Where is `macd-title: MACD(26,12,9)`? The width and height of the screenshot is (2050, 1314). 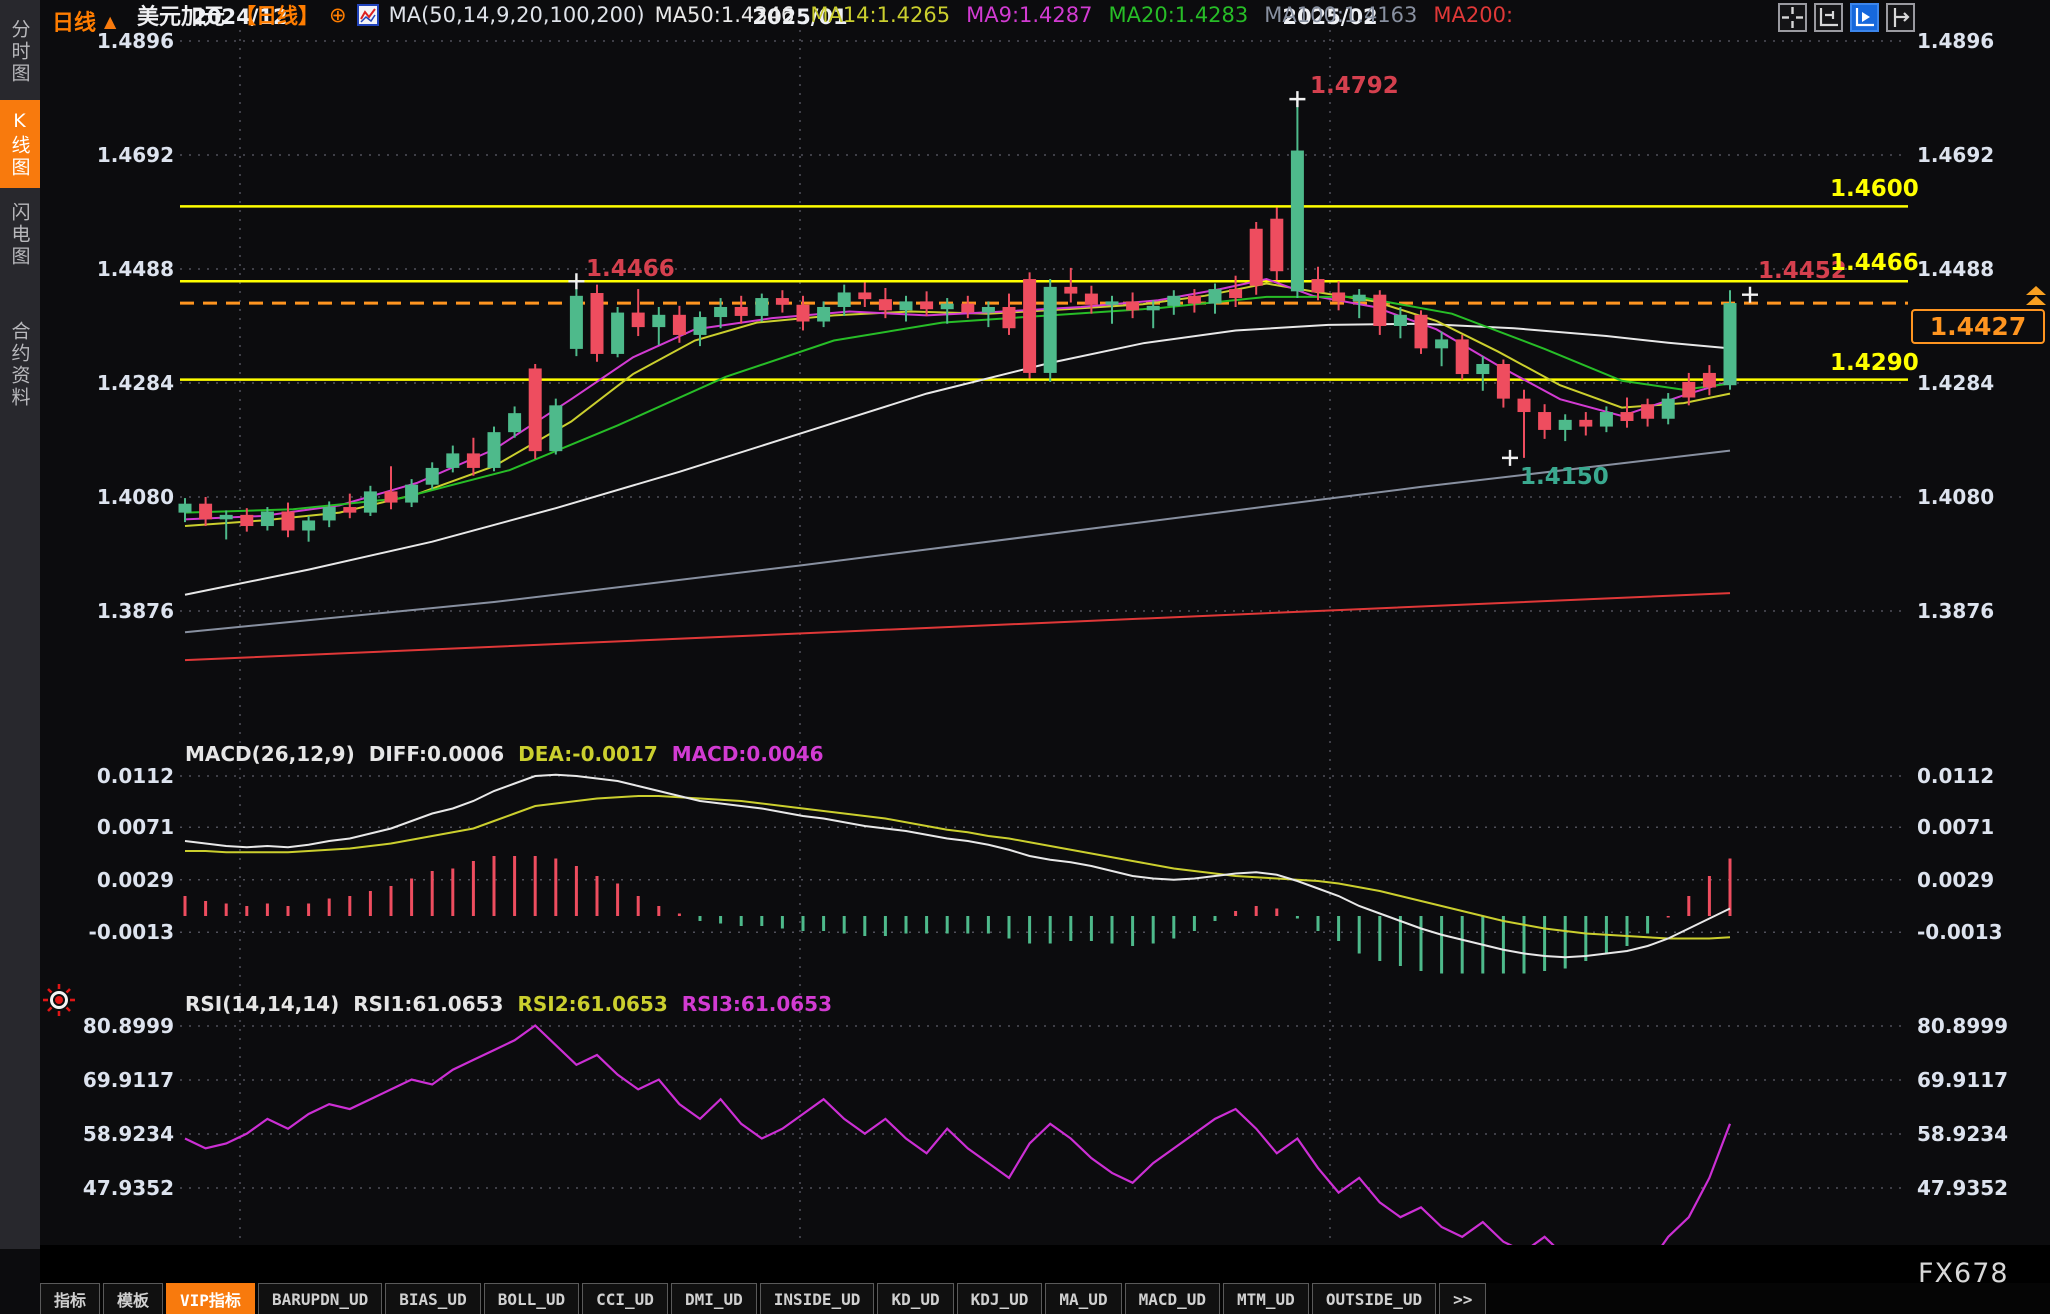
macd-title: MACD(26,12,9) is located at coordinates (270, 754).